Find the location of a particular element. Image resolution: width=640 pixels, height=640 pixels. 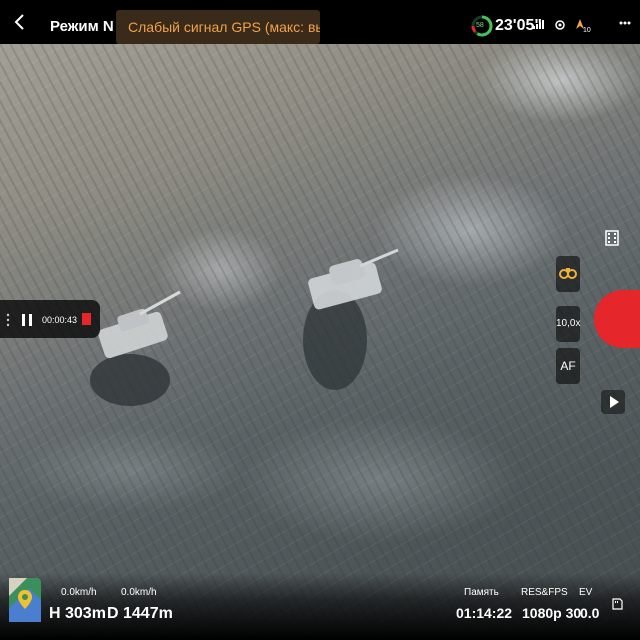

play-icon is located at coordinates (614, 402).